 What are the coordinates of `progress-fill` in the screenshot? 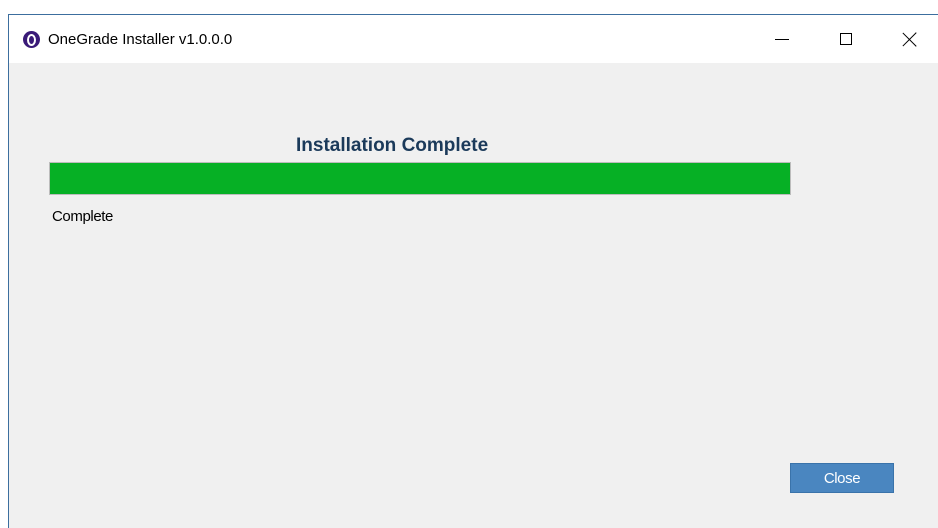 It's located at (420, 178).